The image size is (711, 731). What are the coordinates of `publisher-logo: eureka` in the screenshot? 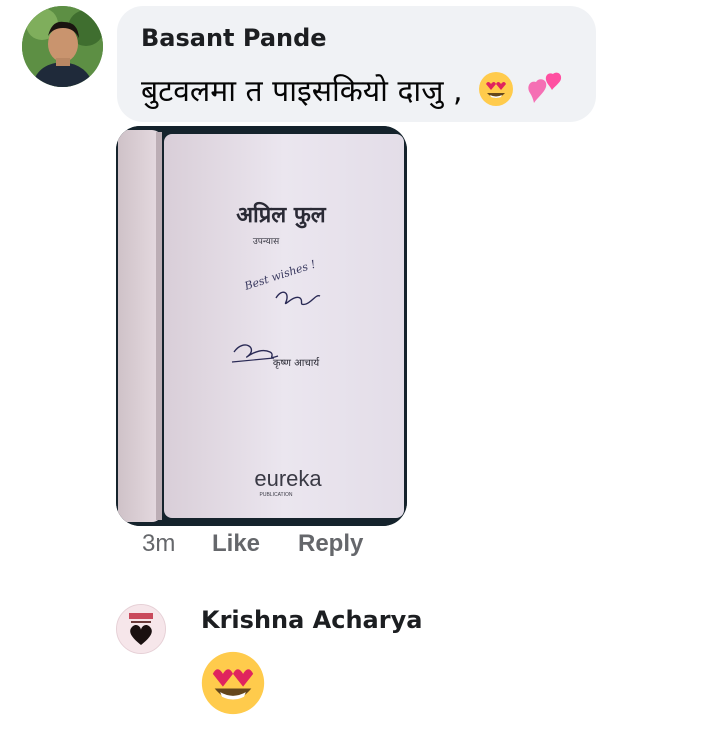 It's located at (288, 478).